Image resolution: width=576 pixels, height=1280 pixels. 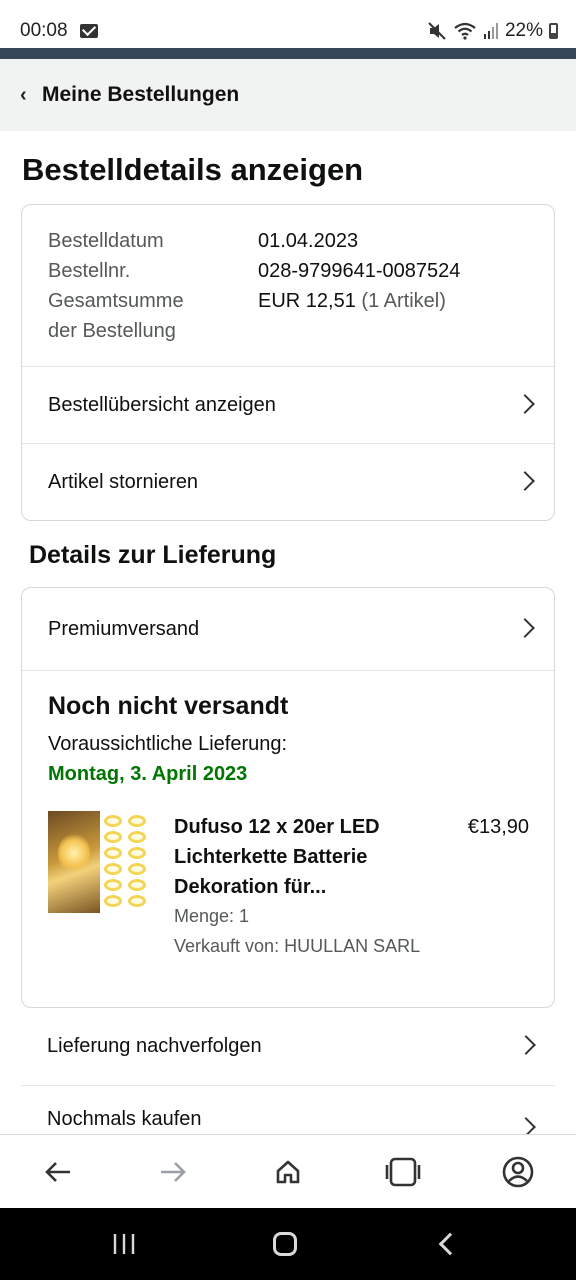 I want to click on status-right: 22%, so click(x=492, y=31).